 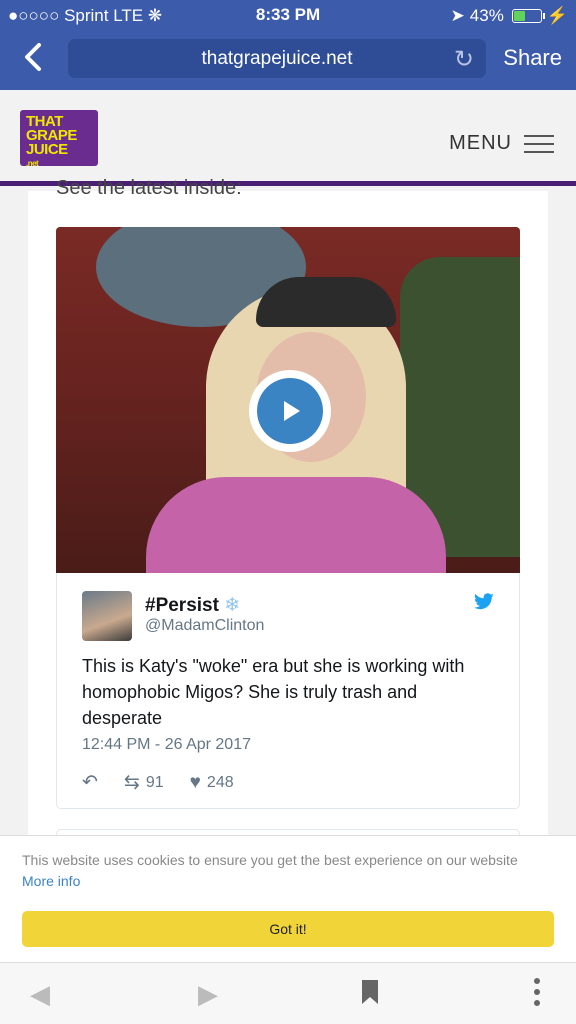 What do you see at coordinates (220, 782) in the screenshot?
I see `like-count: 248` at bounding box center [220, 782].